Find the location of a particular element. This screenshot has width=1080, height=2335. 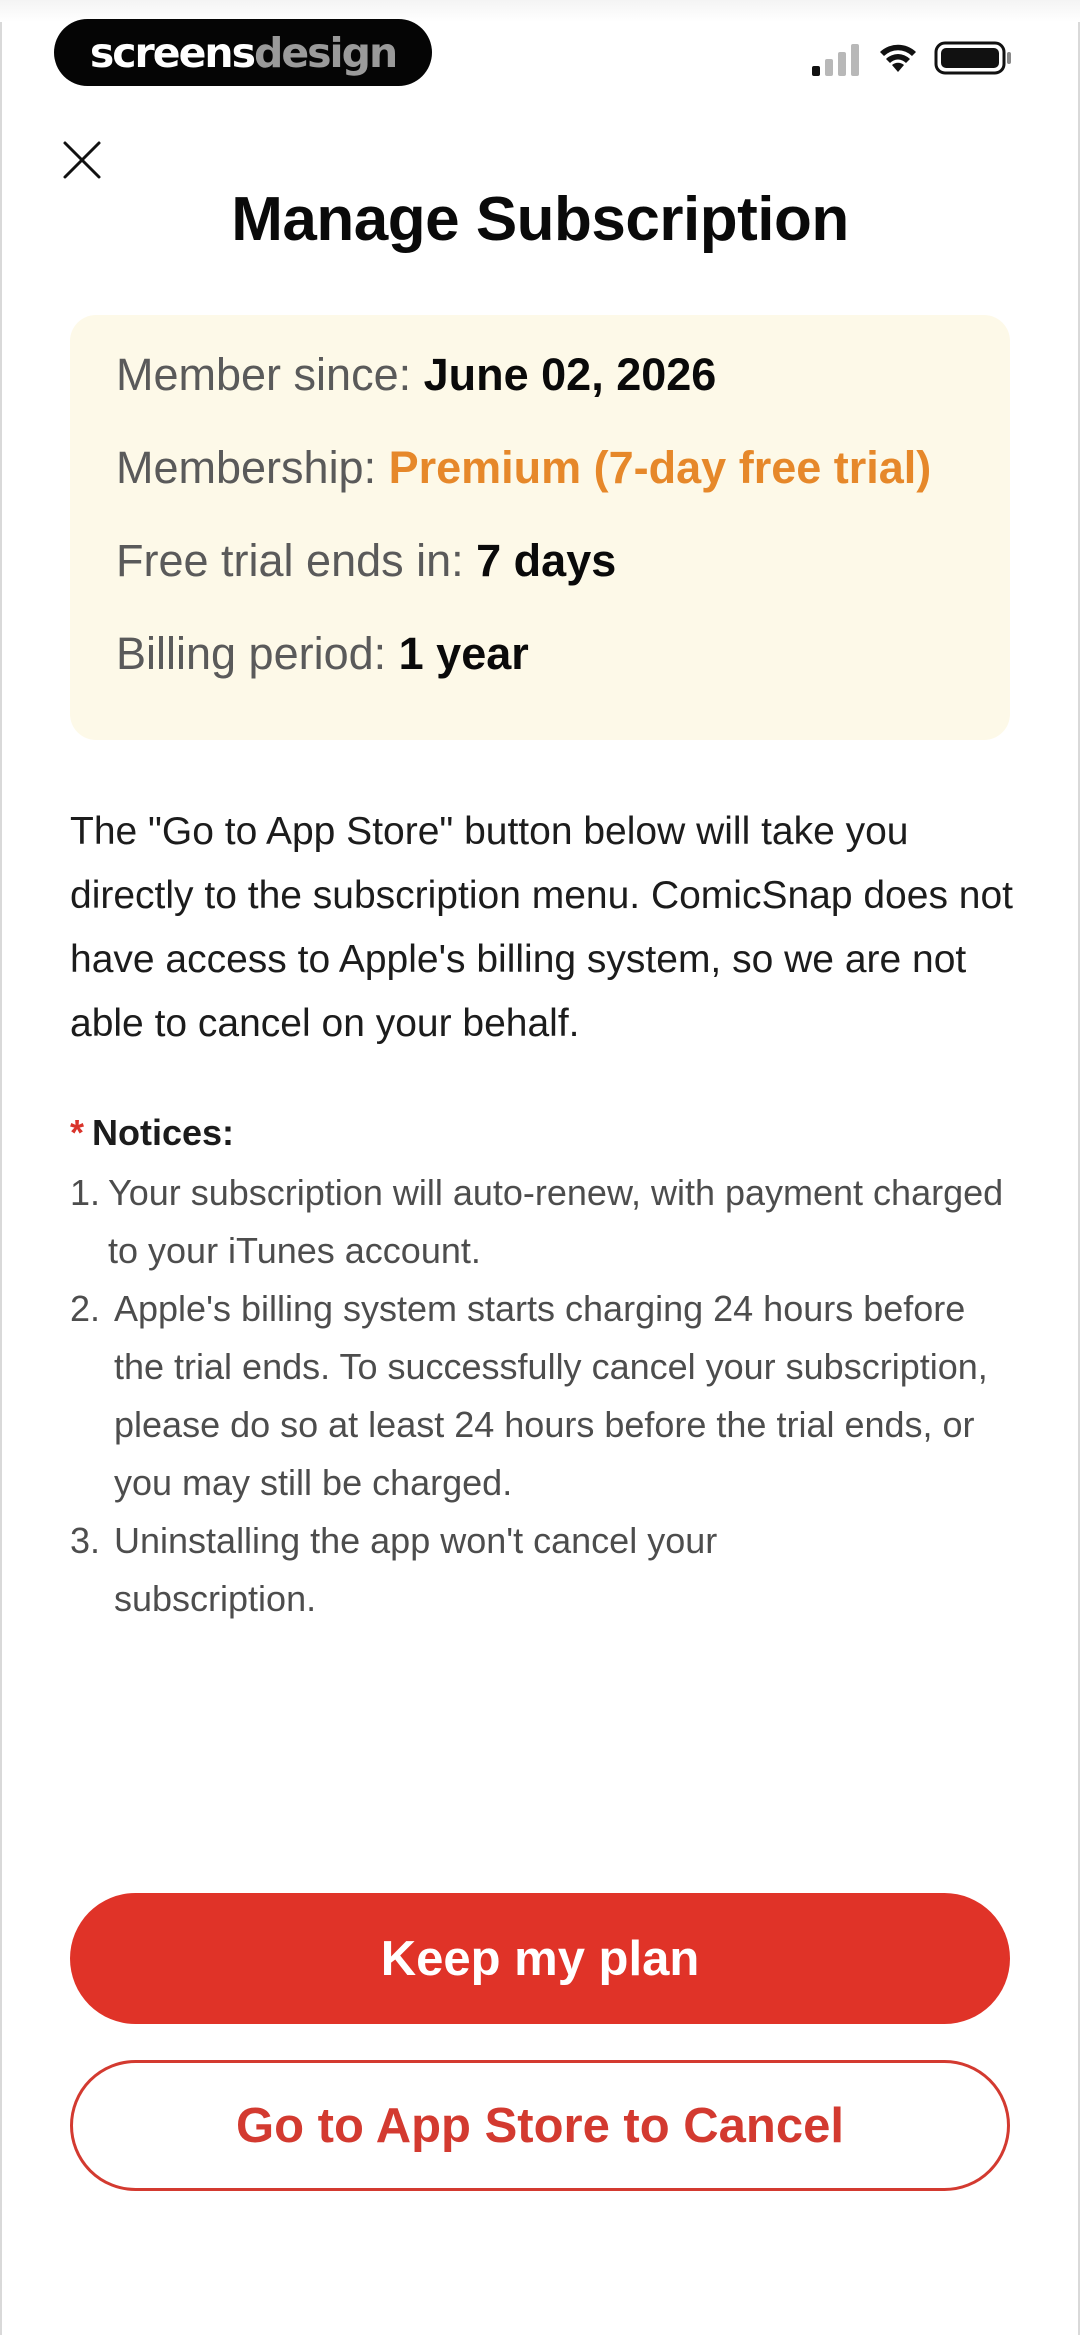

member-since-label: Member since: is located at coordinates (270, 374).